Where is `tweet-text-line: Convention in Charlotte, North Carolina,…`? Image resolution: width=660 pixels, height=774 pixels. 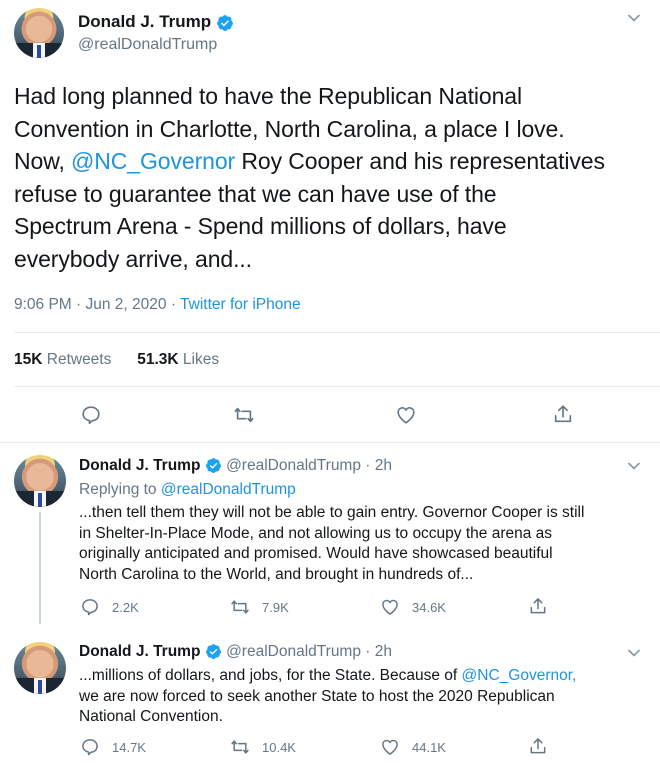
tweet-text-line: Convention in Charlotte, North Carolina,… is located at coordinates (289, 128).